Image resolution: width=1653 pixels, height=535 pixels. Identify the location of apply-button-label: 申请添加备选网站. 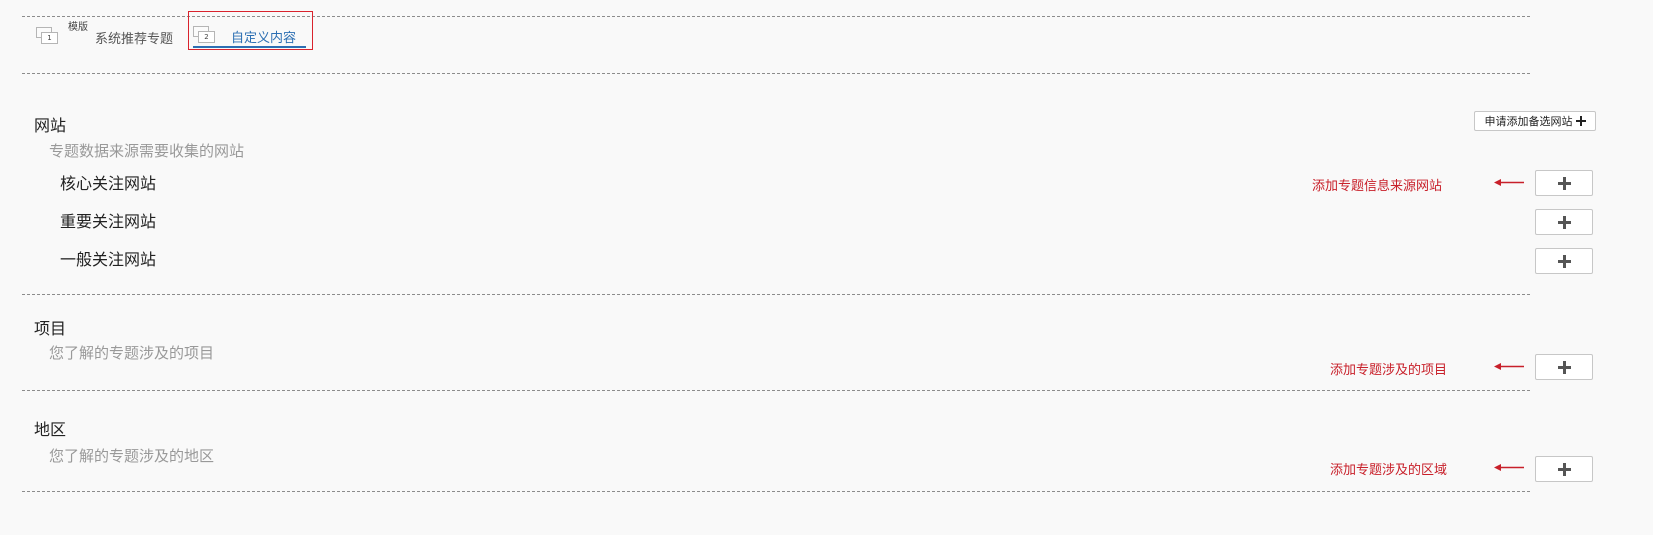
(1528, 121).